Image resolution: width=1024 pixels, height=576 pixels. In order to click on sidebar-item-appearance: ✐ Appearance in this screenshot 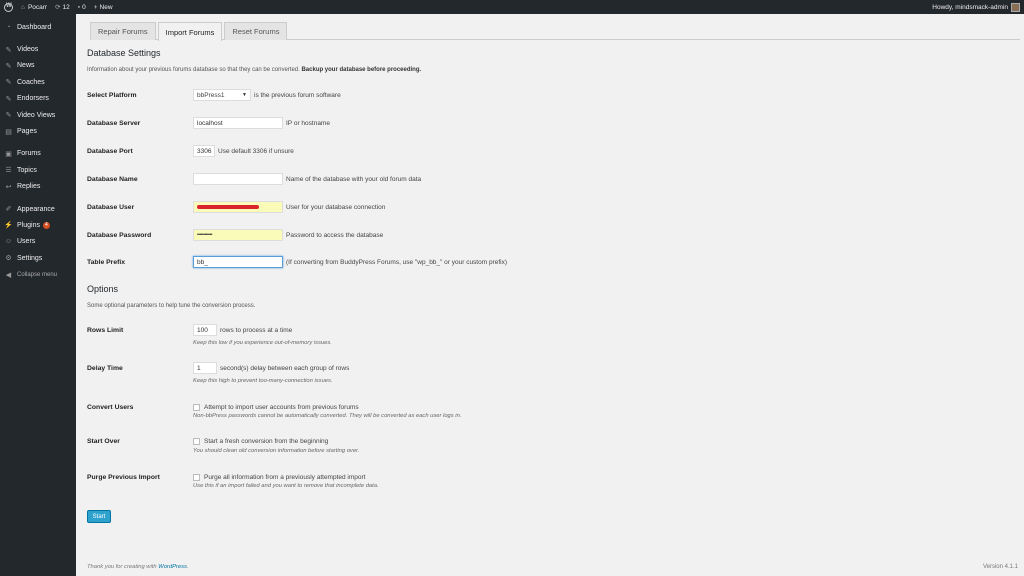, I will do `click(38, 209)`.